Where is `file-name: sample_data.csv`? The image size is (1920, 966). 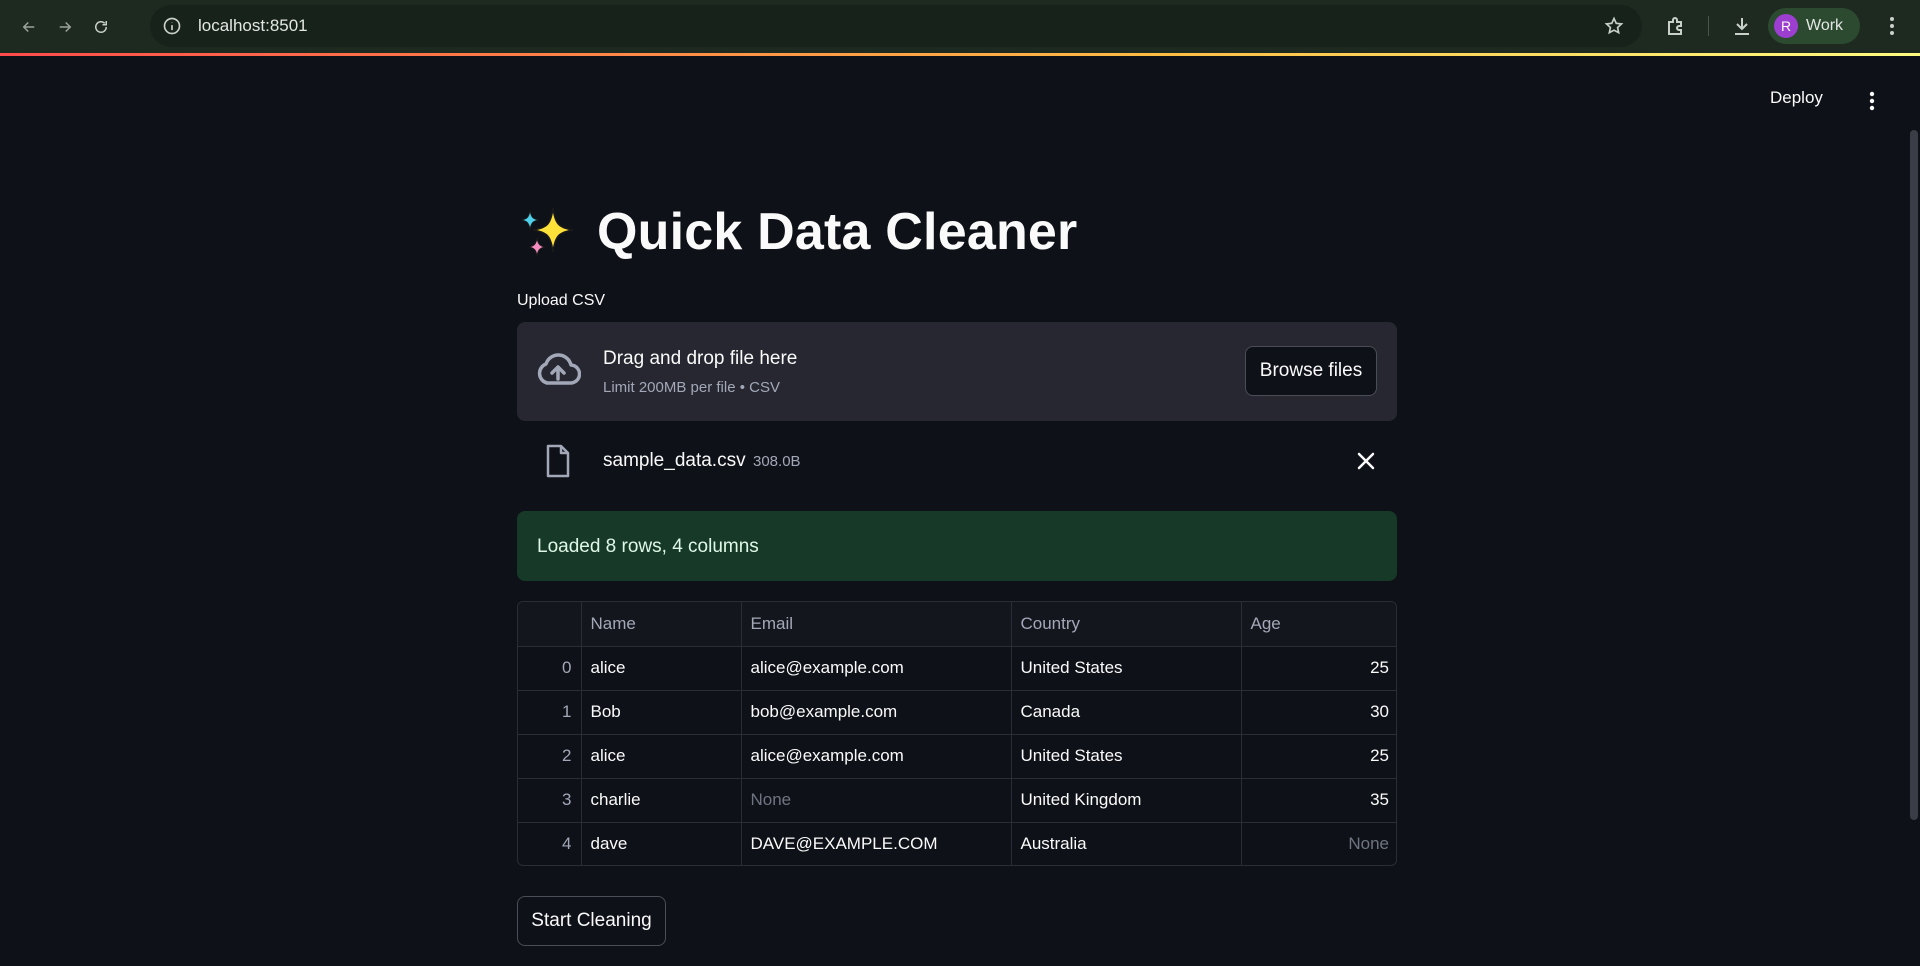 file-name: sample_data.csv is located at coordinates (674, 460).